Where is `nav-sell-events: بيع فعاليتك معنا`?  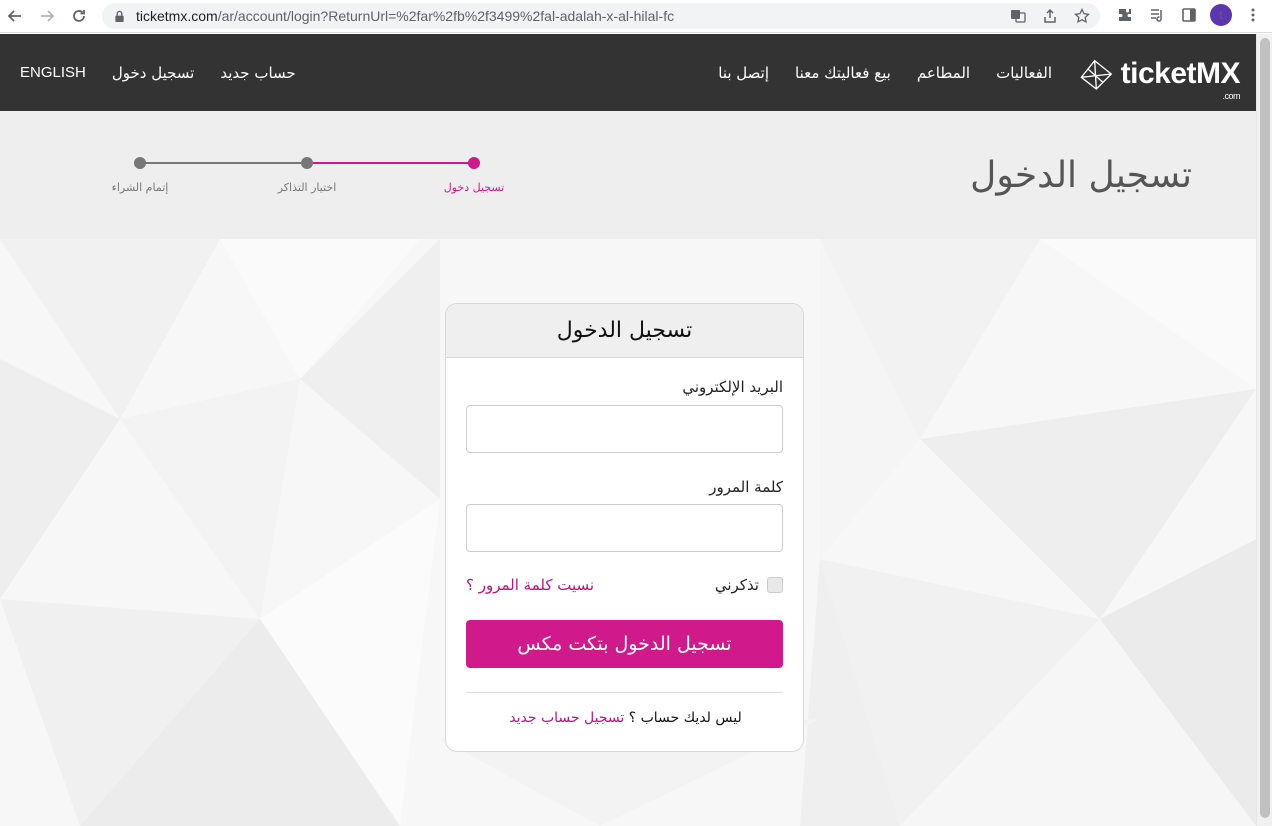
nav-sell-events: بيع فعاليتك معنا is located at coordinates (843, 73).